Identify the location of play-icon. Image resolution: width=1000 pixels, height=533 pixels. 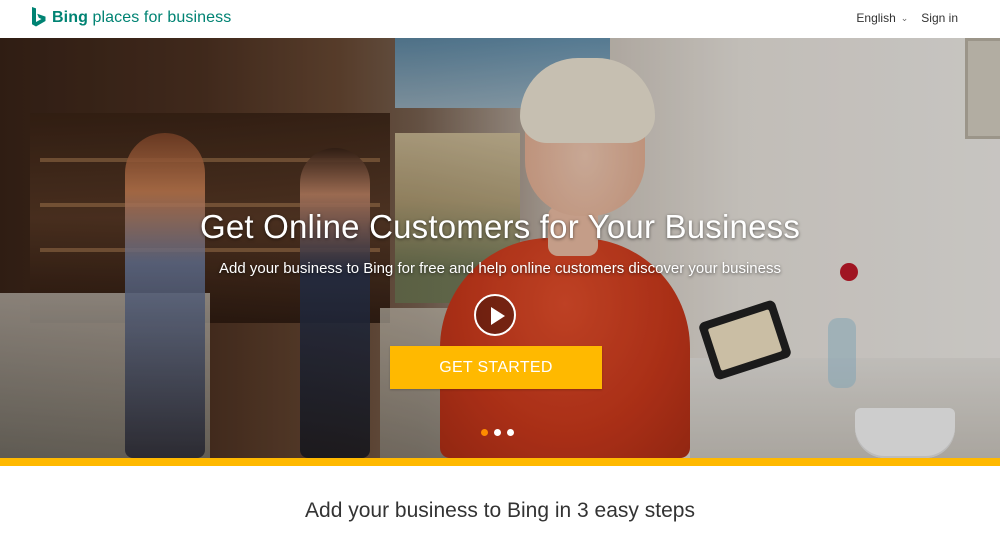
(498, 316).